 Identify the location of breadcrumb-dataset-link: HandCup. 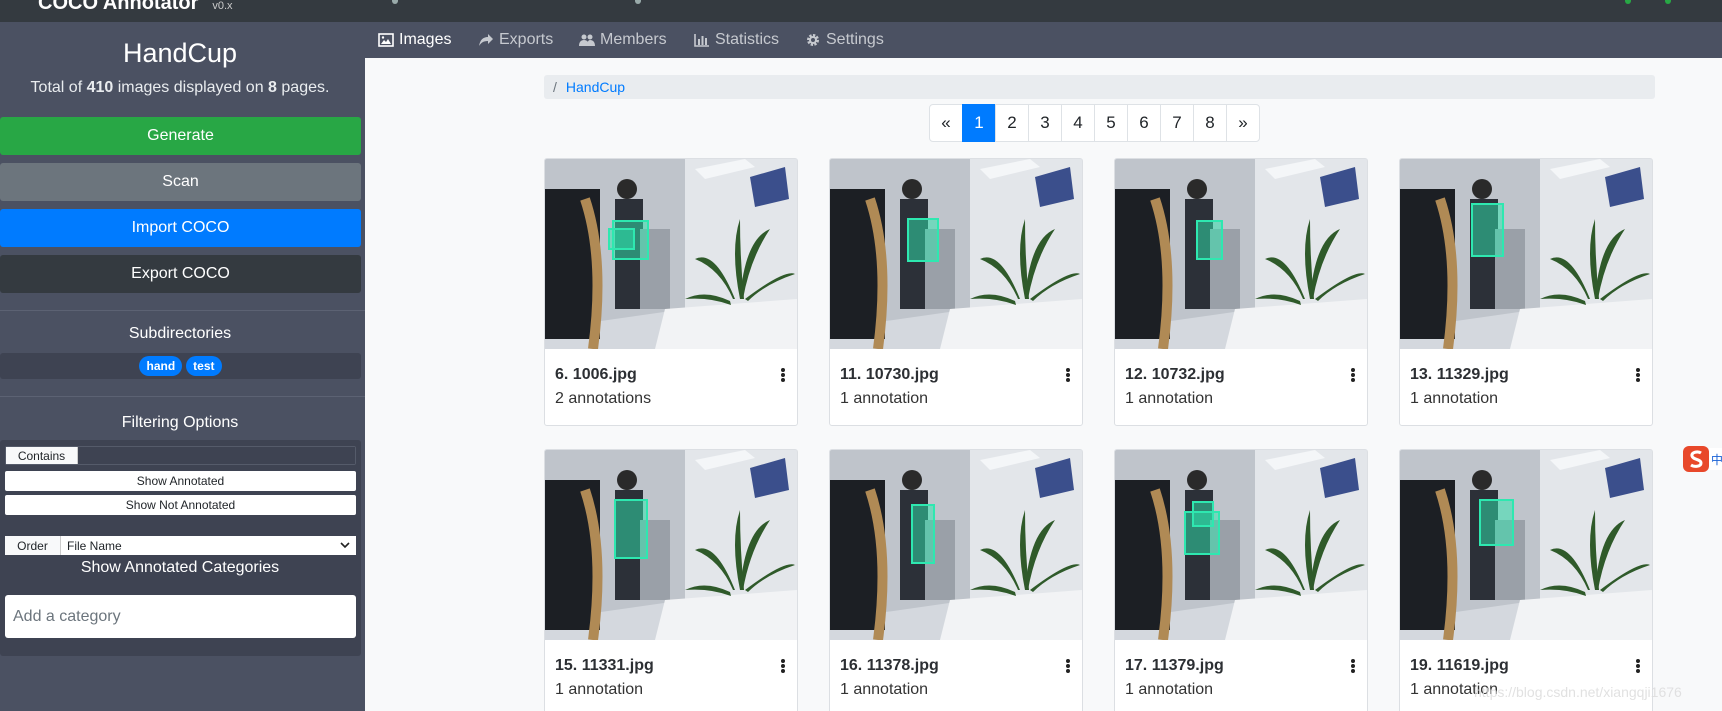
(595, 87).